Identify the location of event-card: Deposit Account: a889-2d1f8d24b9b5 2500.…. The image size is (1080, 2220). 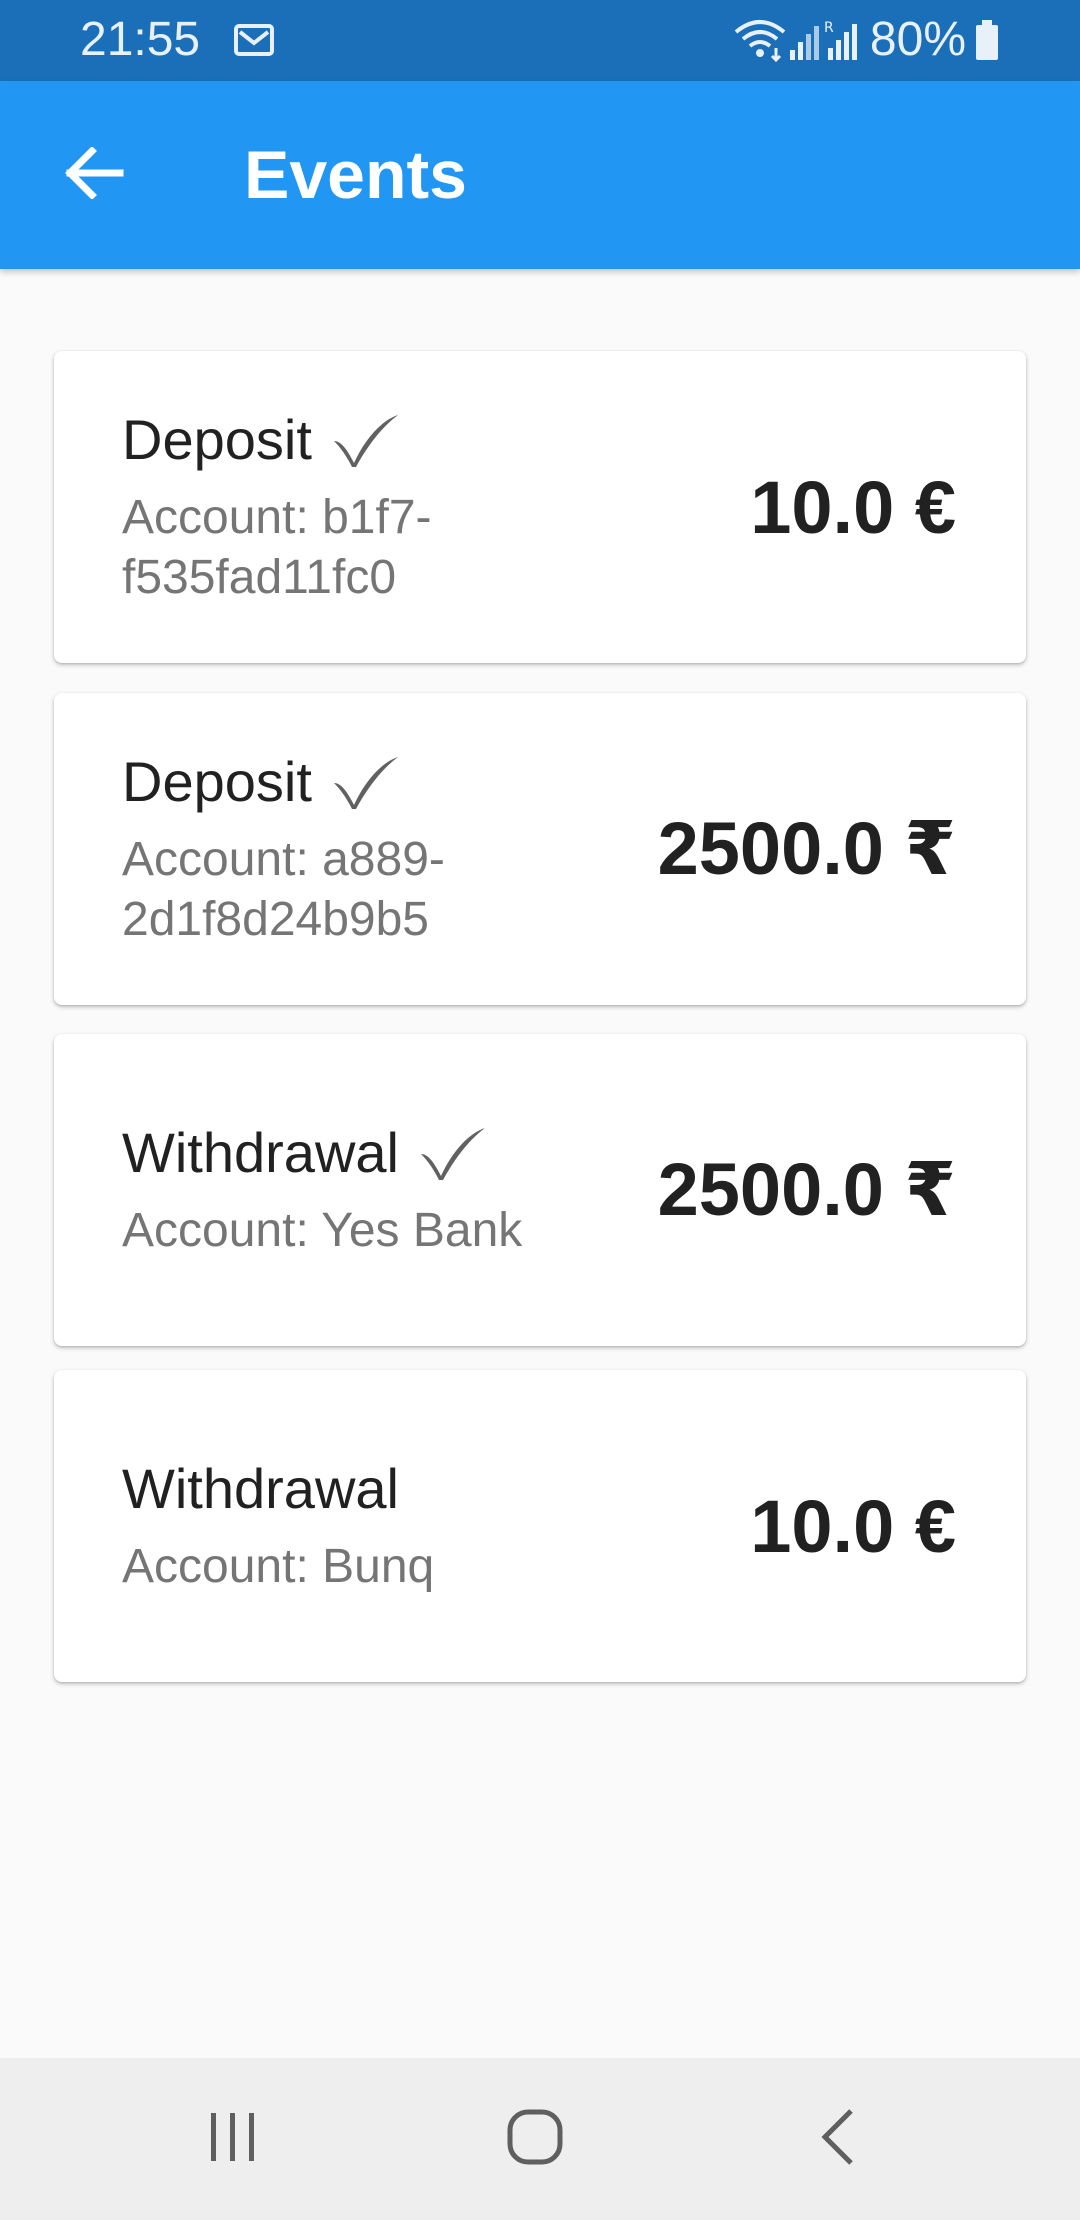
(540, 849).